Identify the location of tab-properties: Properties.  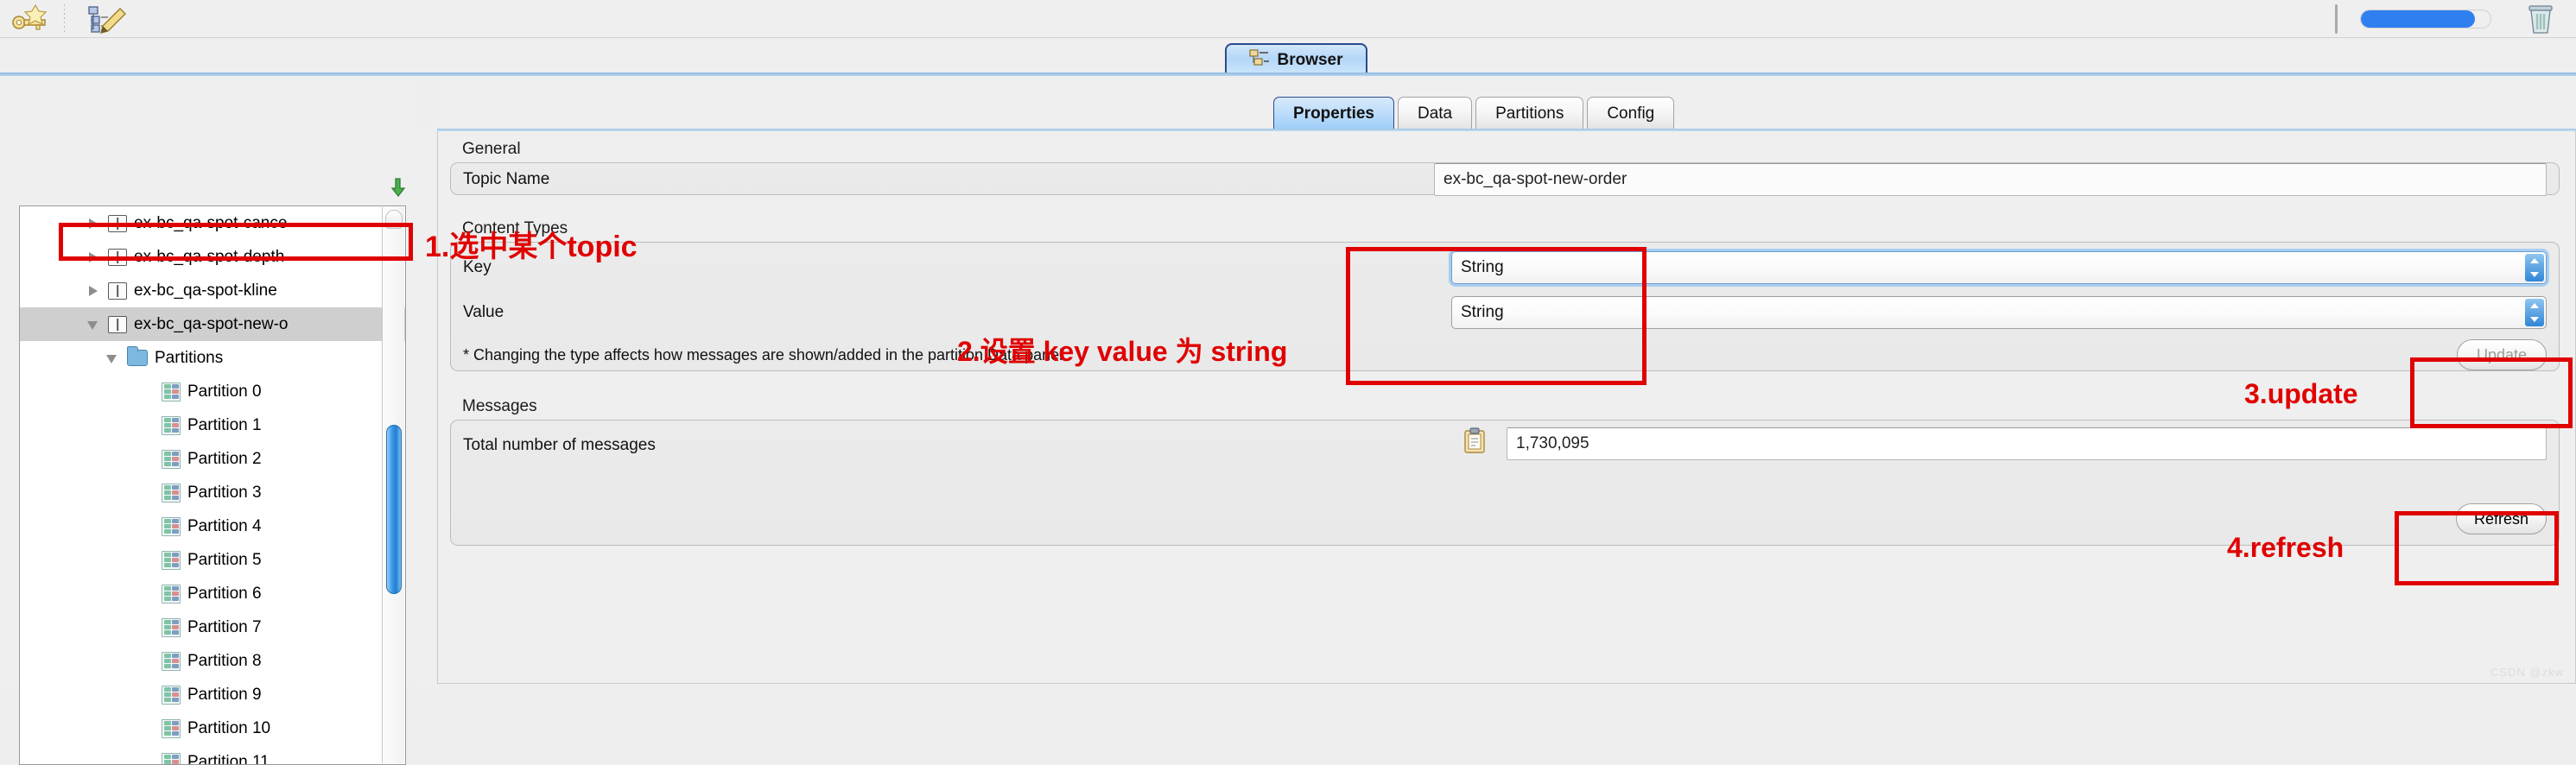
(1333, 114).